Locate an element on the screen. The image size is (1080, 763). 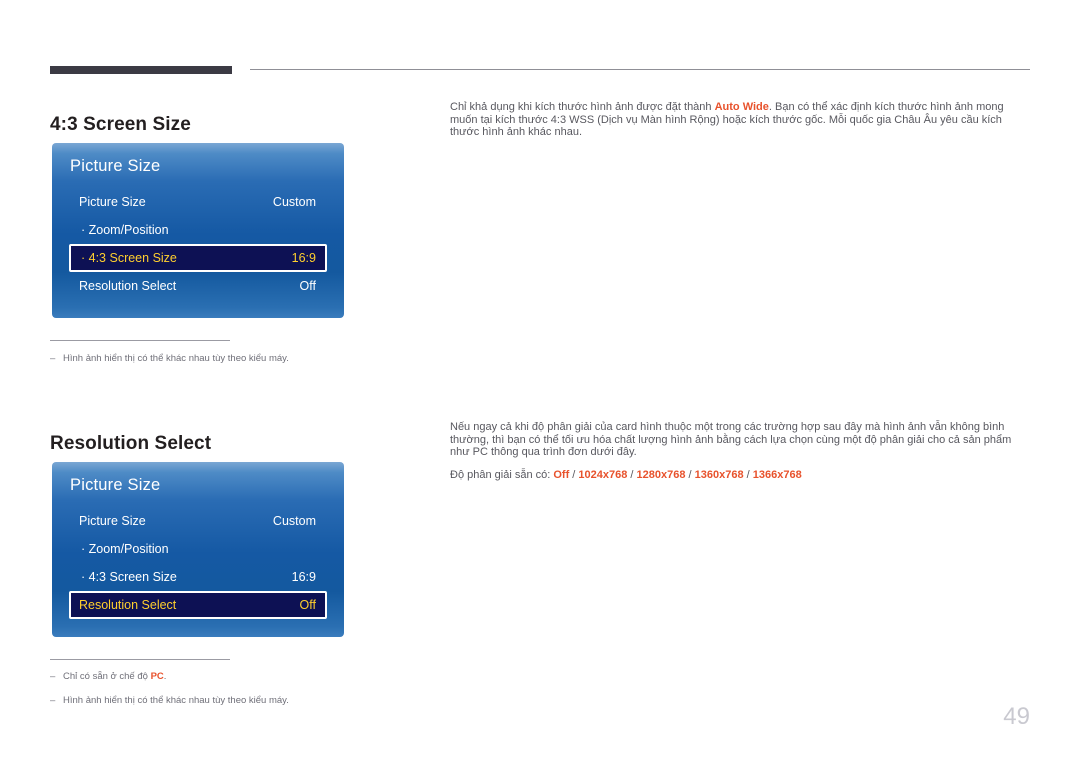
available-resolutions-label: Độ phân giải sẵn có: is located at coordinates (502, 475).